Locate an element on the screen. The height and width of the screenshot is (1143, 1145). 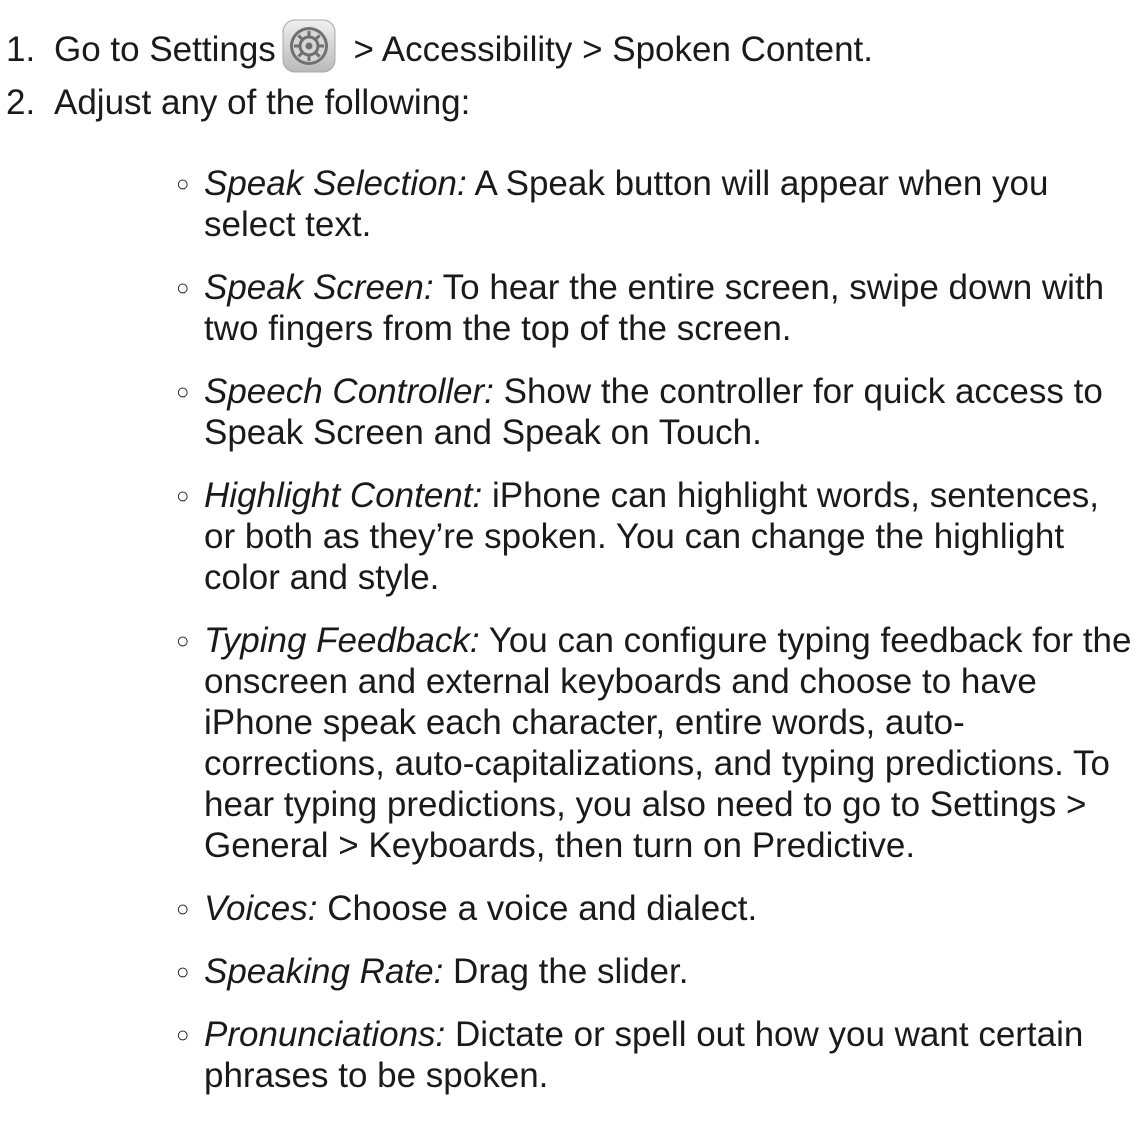
step-number: 2. is located at coordinates (21, 102).